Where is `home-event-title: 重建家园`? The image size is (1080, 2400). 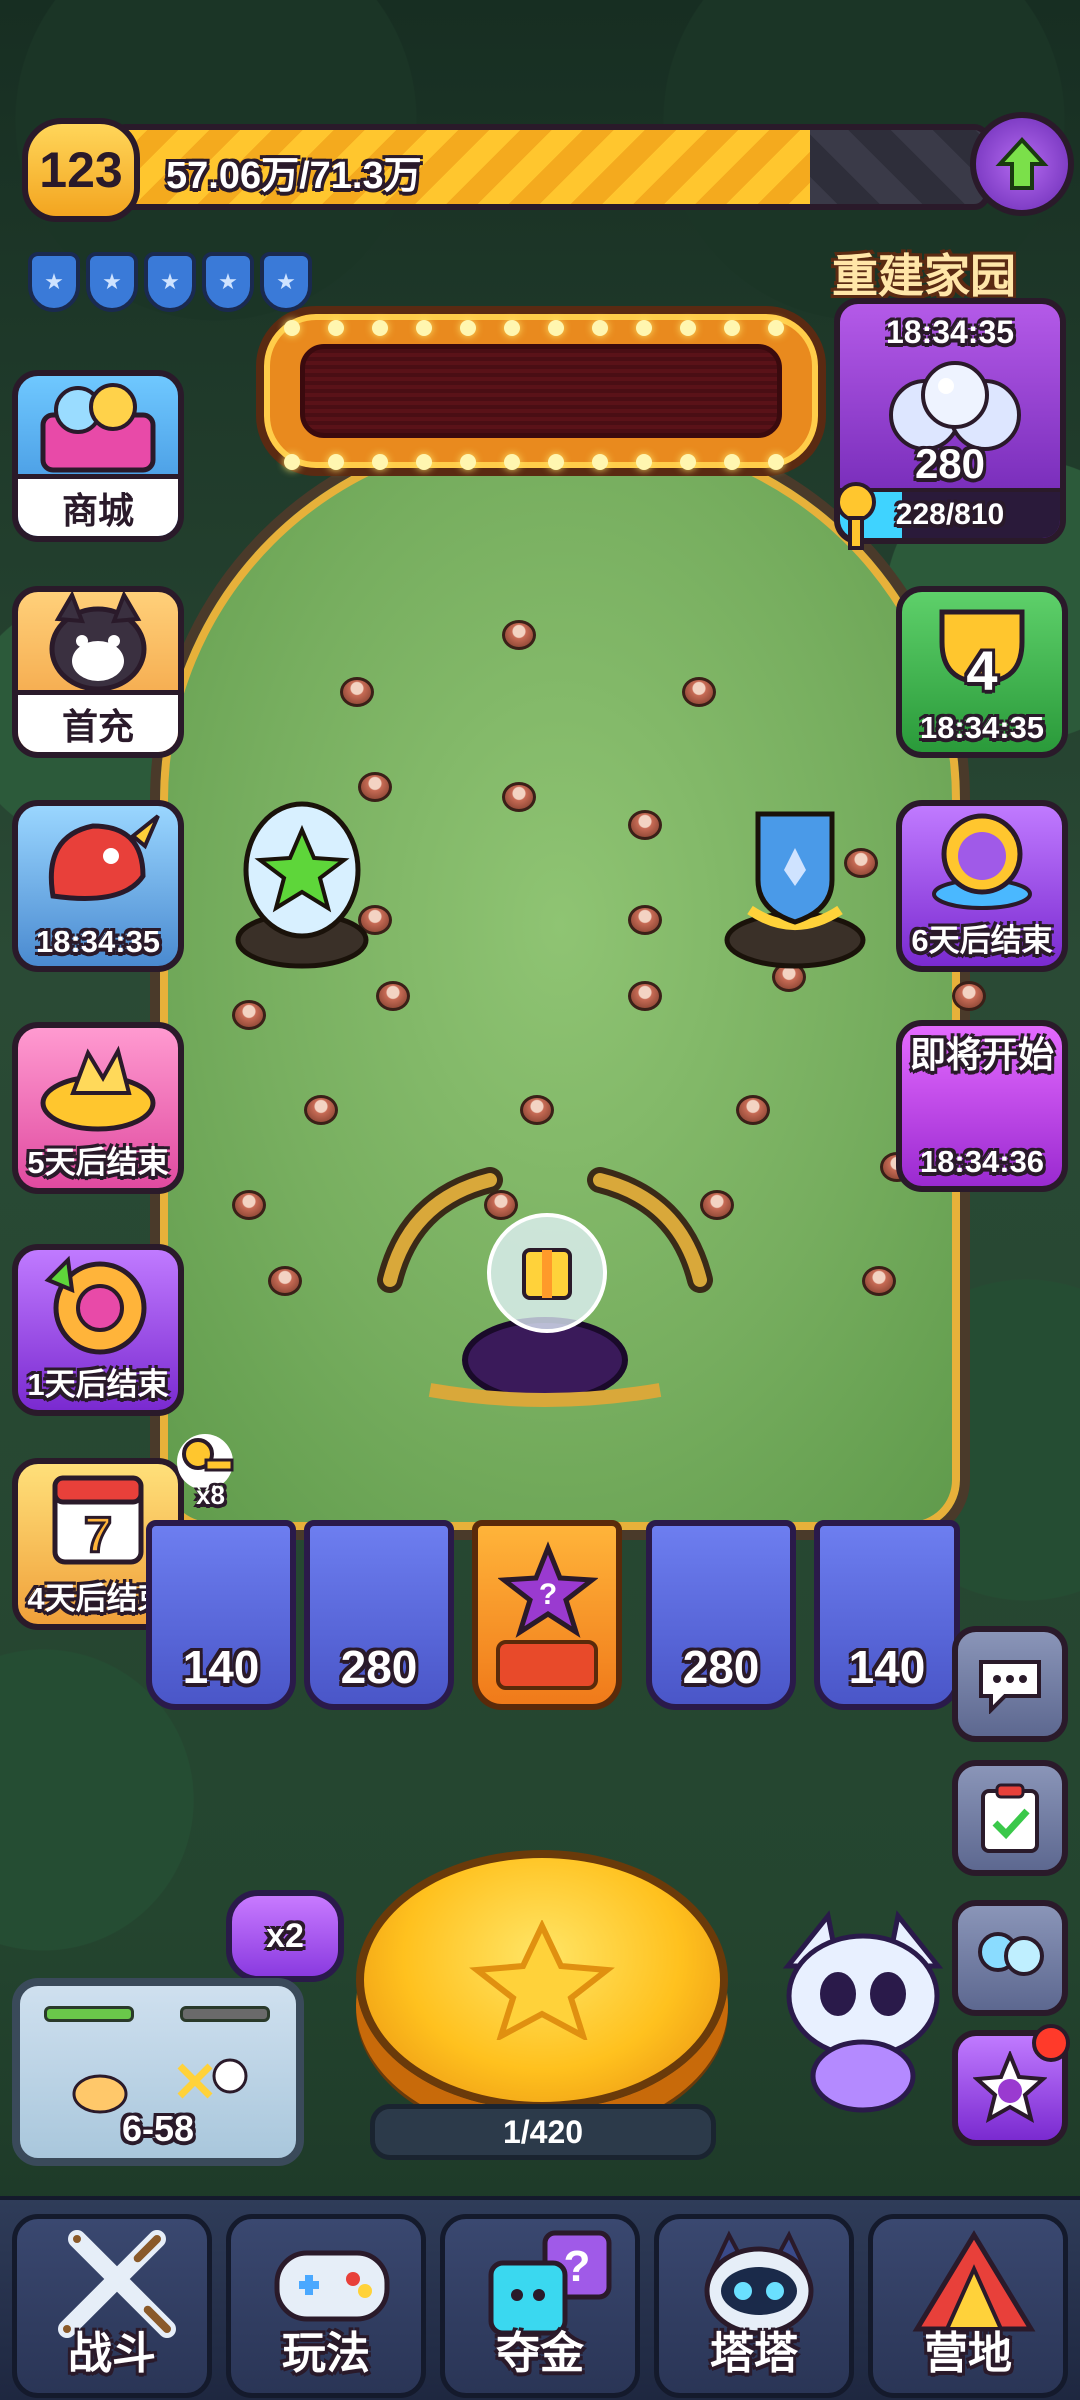 home-event-title: 重建家园 is located at coordinates (924, 276).